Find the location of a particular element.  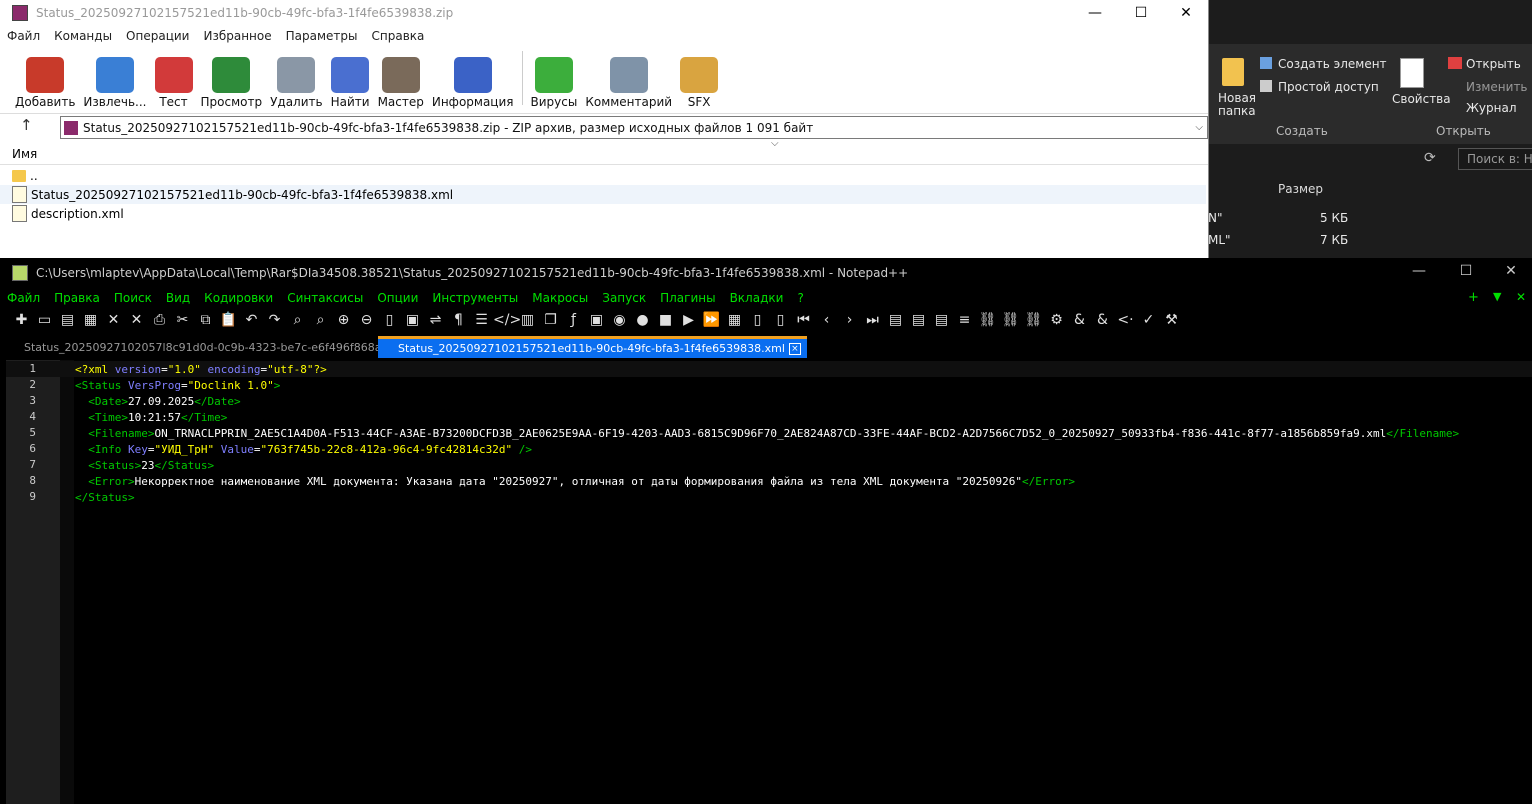

npp-tool-icon: ▯ is located at coordinates (757, 320).